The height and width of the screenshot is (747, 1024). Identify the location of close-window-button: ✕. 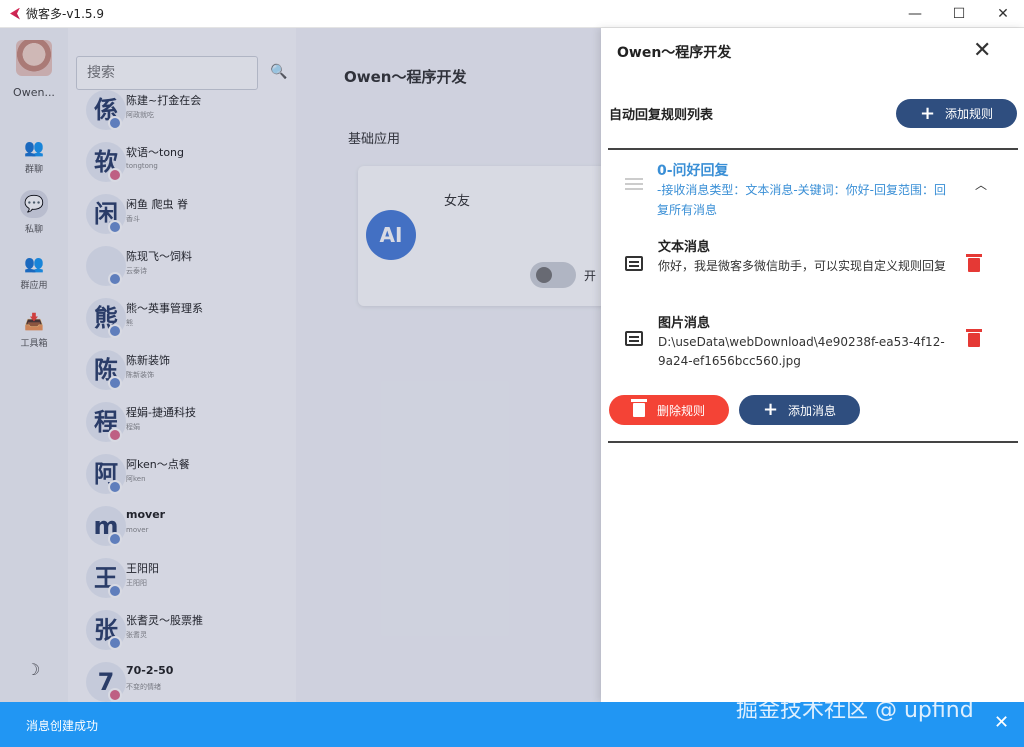
(1002, 14).